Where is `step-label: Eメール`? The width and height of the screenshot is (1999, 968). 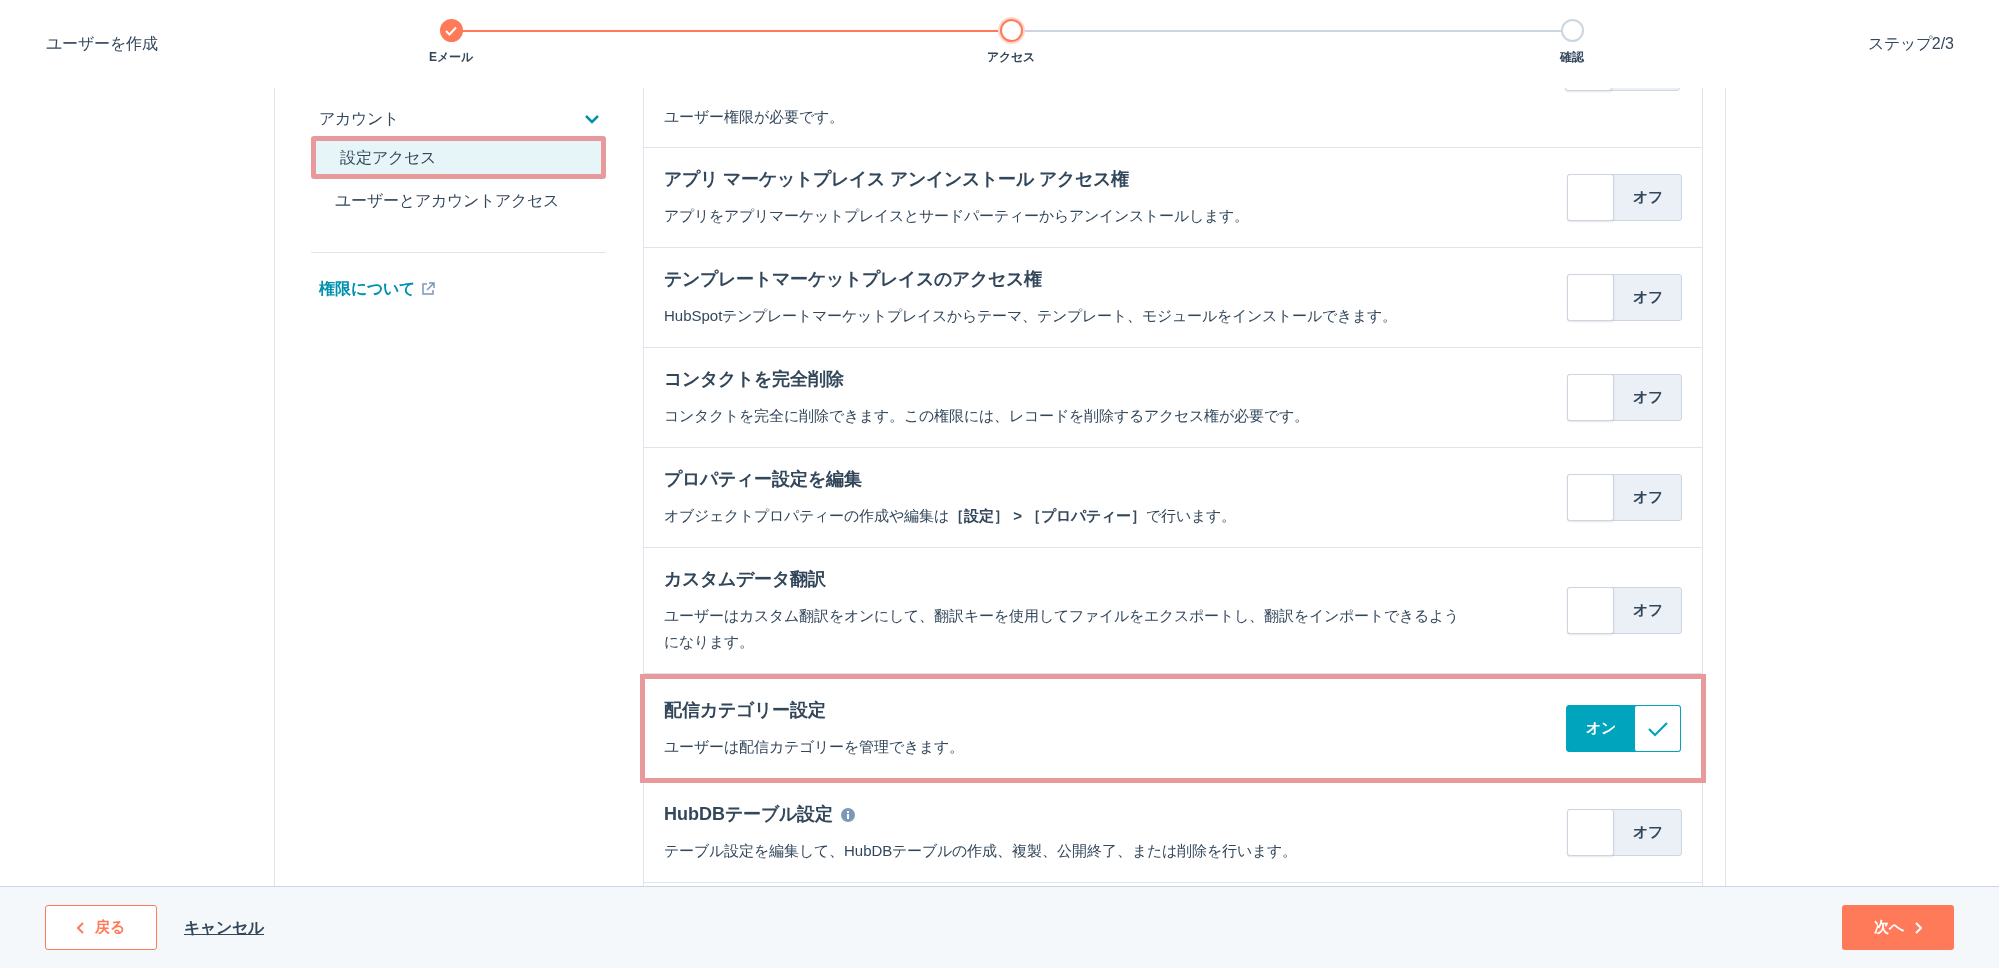
step-label: Eメール is located at coordinates (451, 57).